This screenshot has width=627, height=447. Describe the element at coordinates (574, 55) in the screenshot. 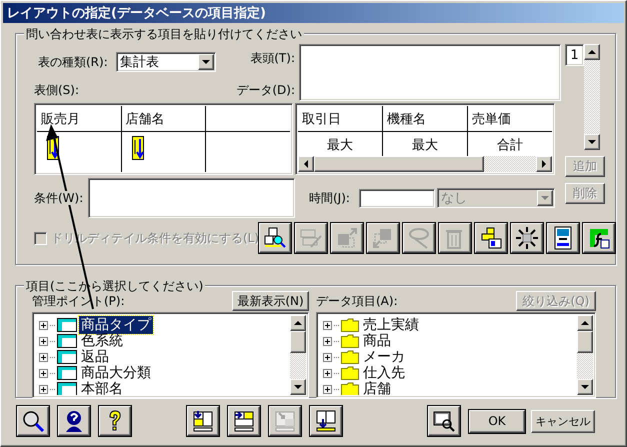

I see `page-number-field: 1` at that location.